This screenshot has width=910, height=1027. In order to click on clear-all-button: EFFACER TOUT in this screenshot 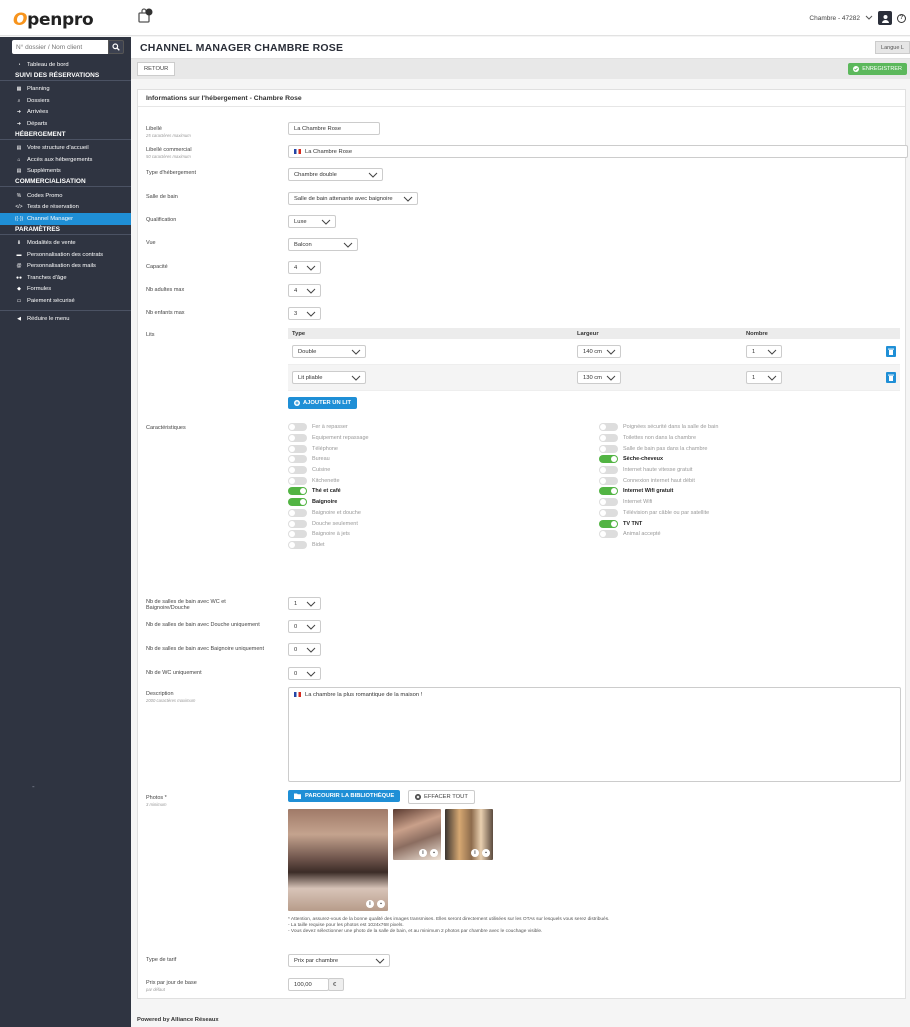, I will do `click(441, 797)`.